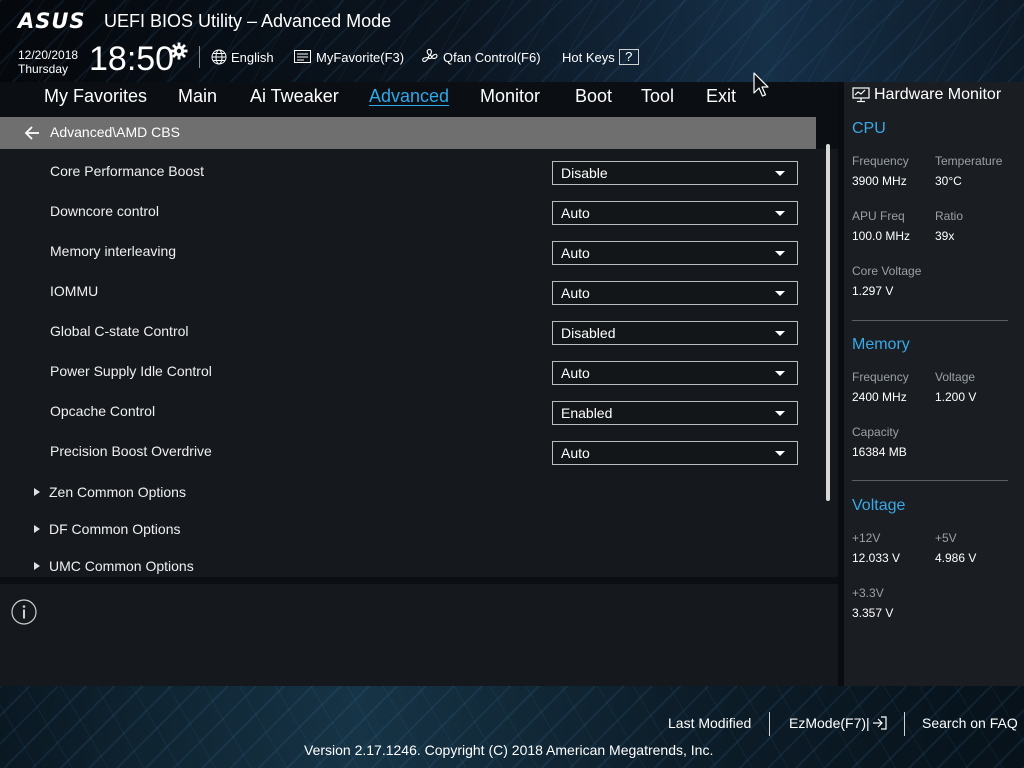 This screenshot has height=768, width=1024. Describe the element at coordinates (869, 128) in the screenshot. I see `cpu-heading: CPU` at that location.